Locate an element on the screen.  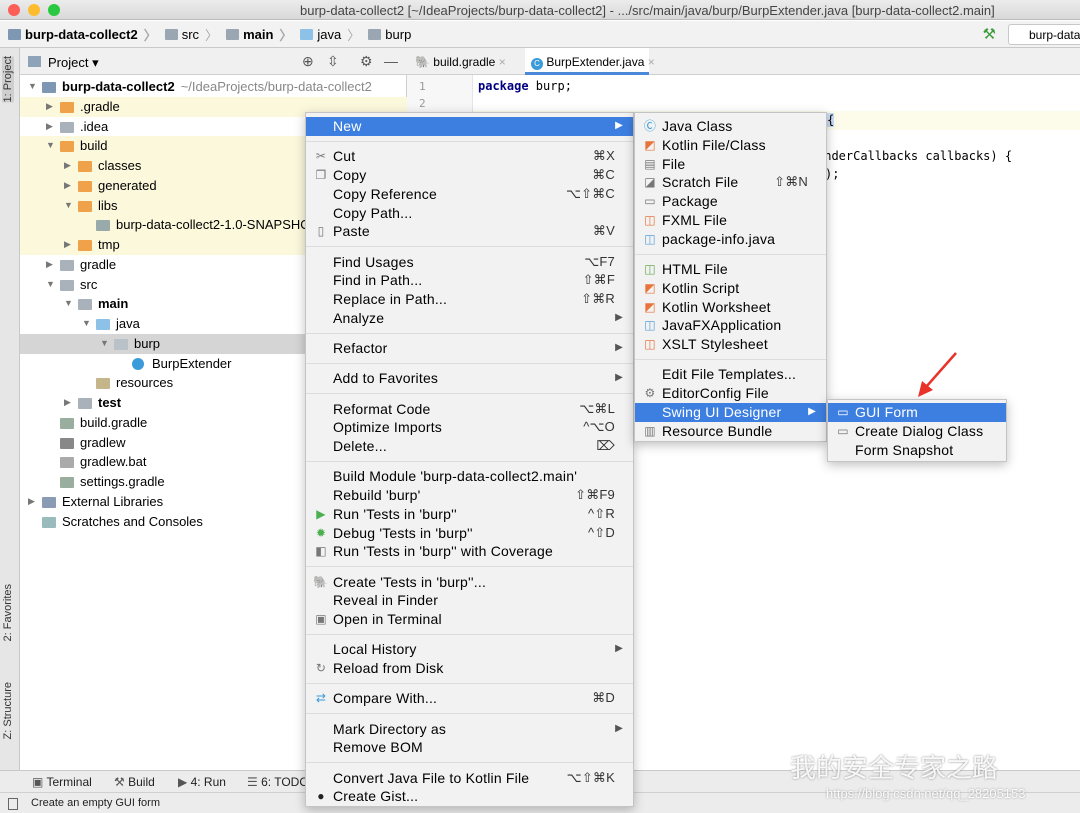
menu-item-resource-bundle: ▥ Resource Bundle is located at coordinates (730, 431).